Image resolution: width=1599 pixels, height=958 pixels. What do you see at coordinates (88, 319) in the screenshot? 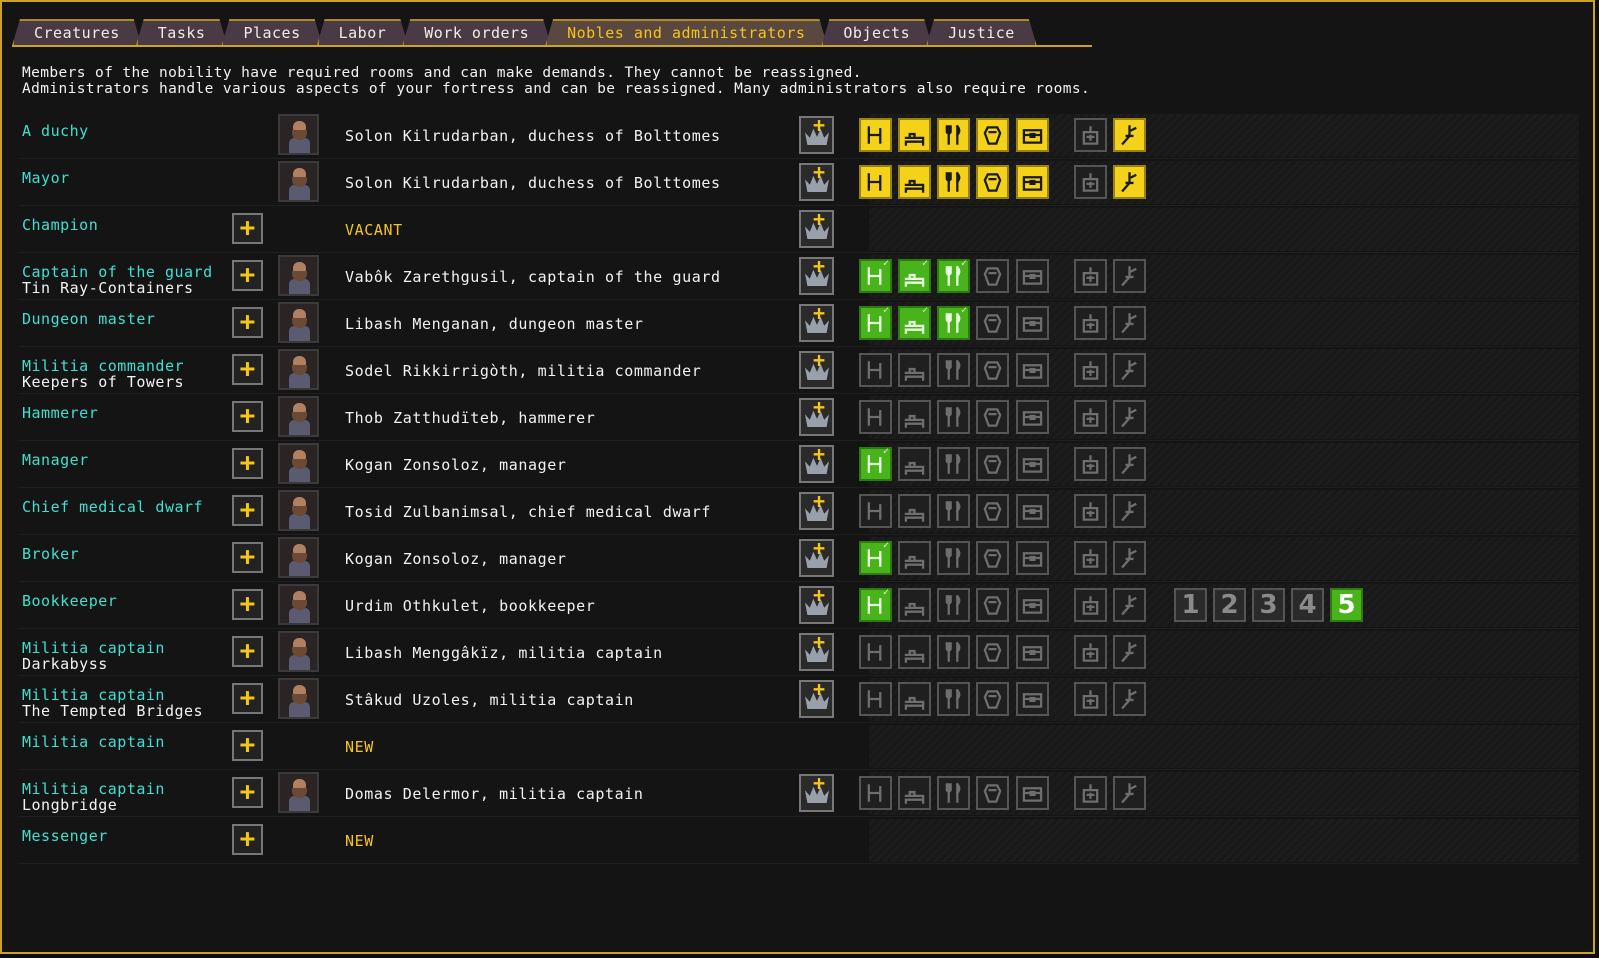
I see `position-title: Dungeon master` at bounding box center [88, 319].